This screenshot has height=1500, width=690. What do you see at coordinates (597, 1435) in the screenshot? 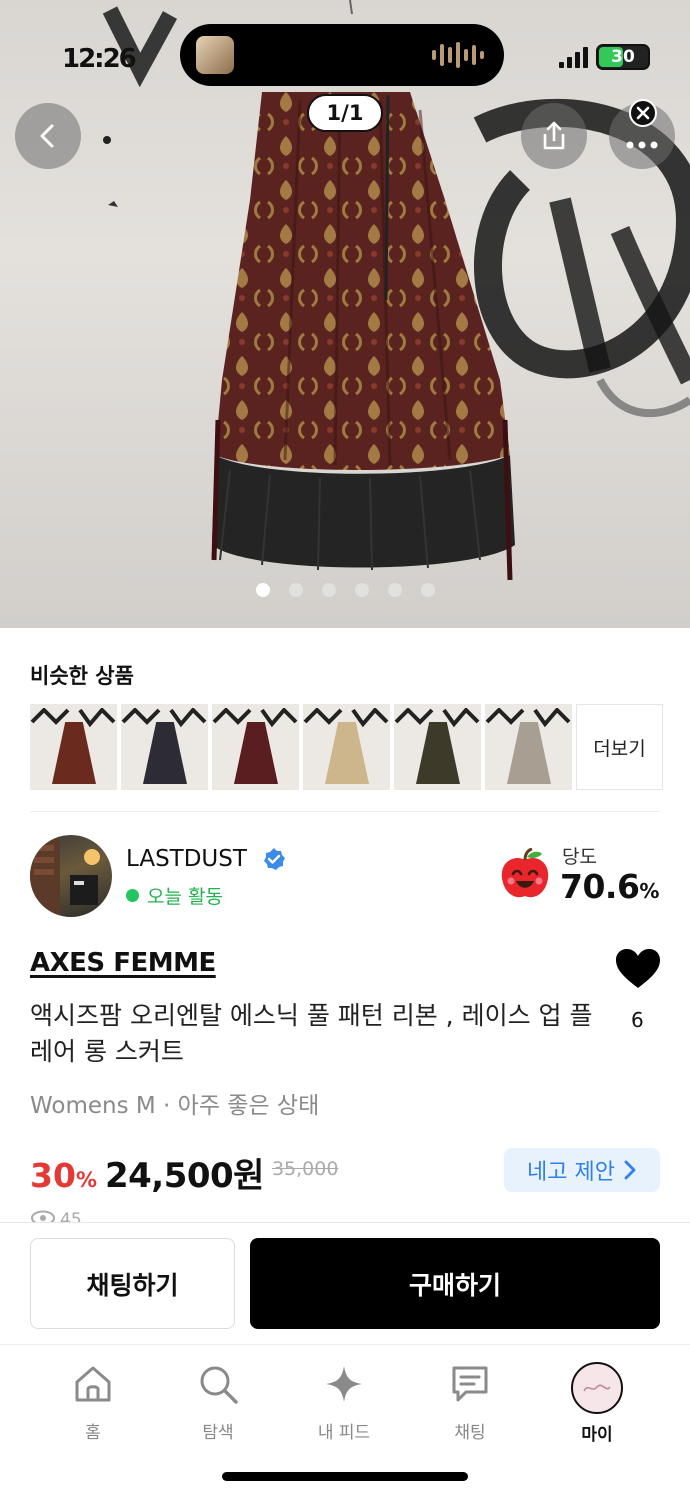
I see `tab-my-label: 마이` at bounding box center [597, 1435].